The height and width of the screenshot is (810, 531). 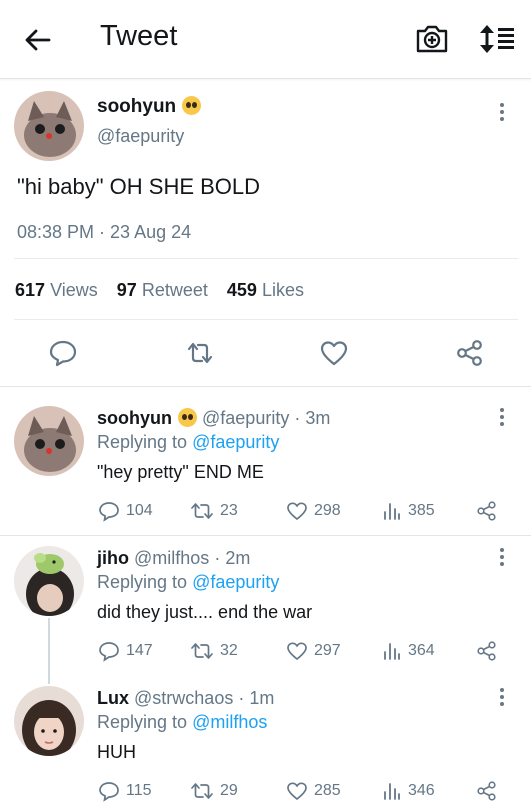 I want to click on camera-plus-icon, so click(x=432, y=39).